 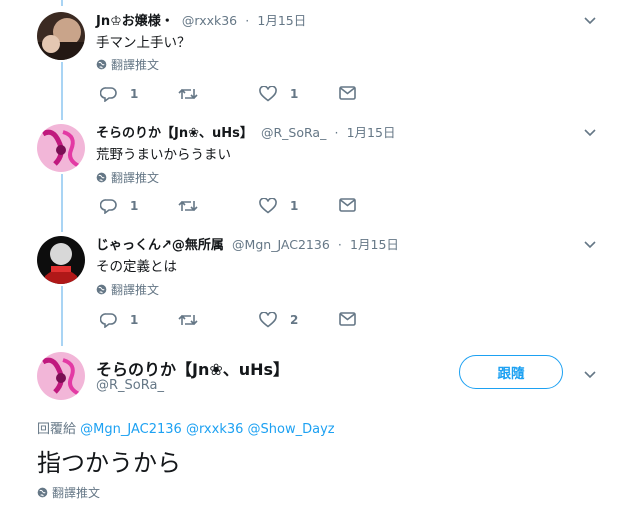 I want to click on like-button: 2, so click(x=278, y=320).